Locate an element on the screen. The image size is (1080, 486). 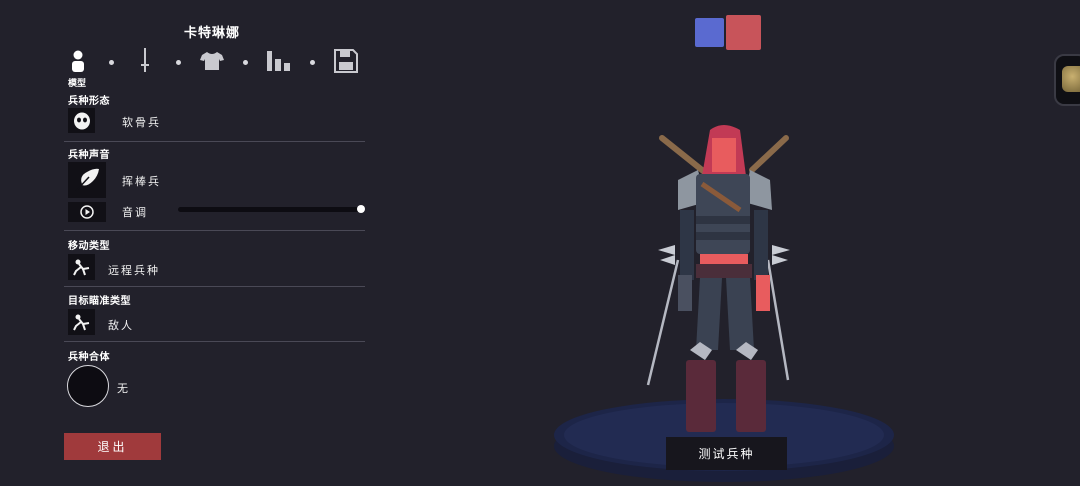
targeting-value: 敌人 is located at coordinates (121, 325).